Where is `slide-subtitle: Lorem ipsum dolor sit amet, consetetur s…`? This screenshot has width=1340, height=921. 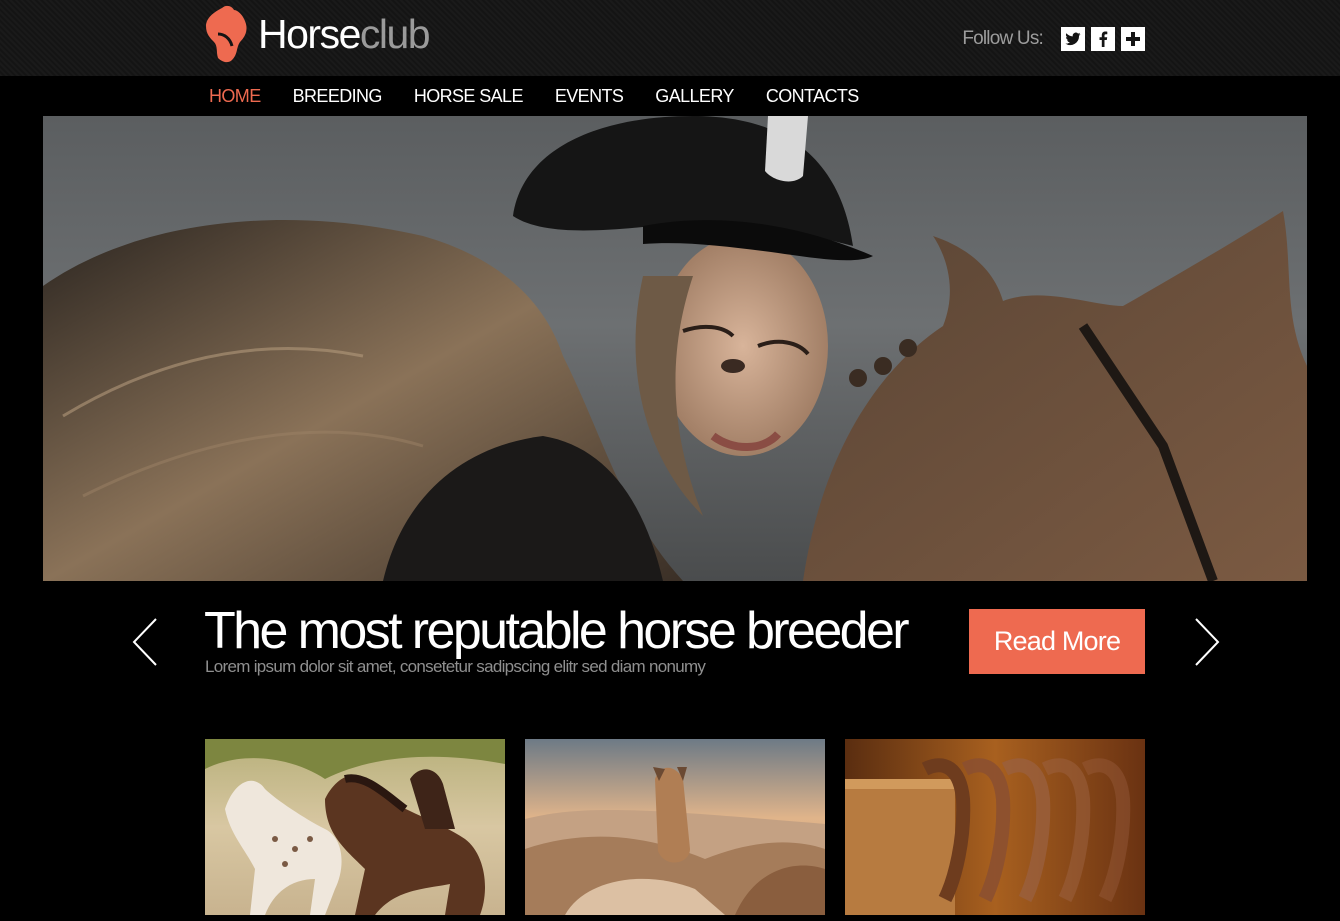
slide-subtitle: Lorem ipsum dolor sit amet, consetetur s… is located at coordinates (455, 666).